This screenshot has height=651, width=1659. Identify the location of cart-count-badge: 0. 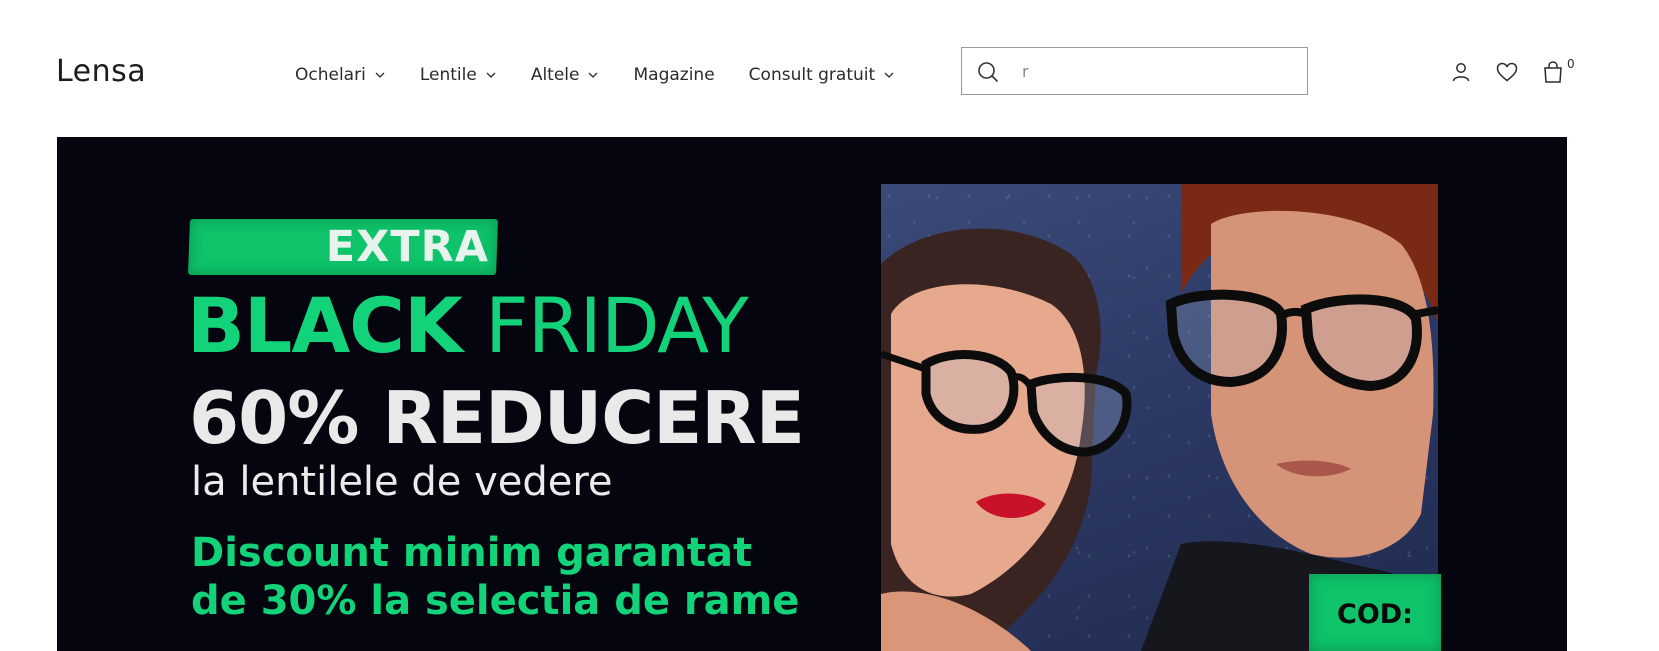
(1571, 64).